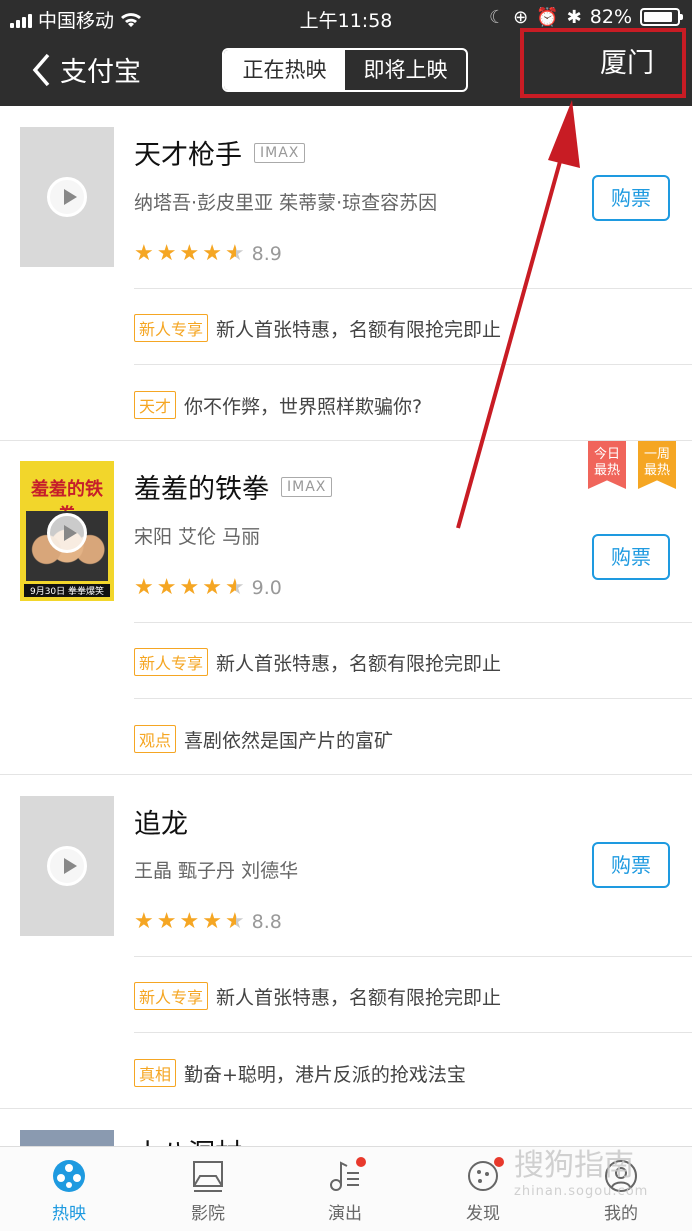 The width and height of the screenshot is (692, 1231). Describe the element at coordinates (155, 1073) in the screenshot. I see `promo-tag: 真相` at that location.